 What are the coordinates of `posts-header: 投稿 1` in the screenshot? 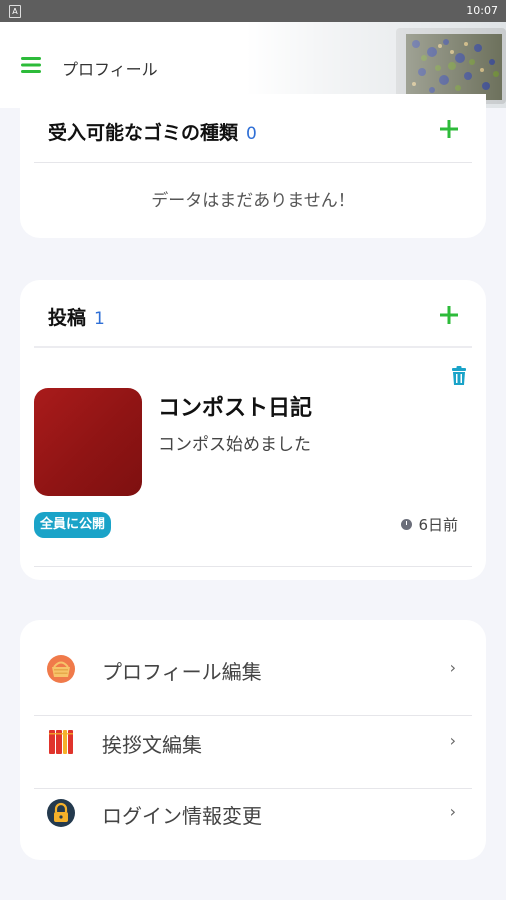 It's located at (76, 316).